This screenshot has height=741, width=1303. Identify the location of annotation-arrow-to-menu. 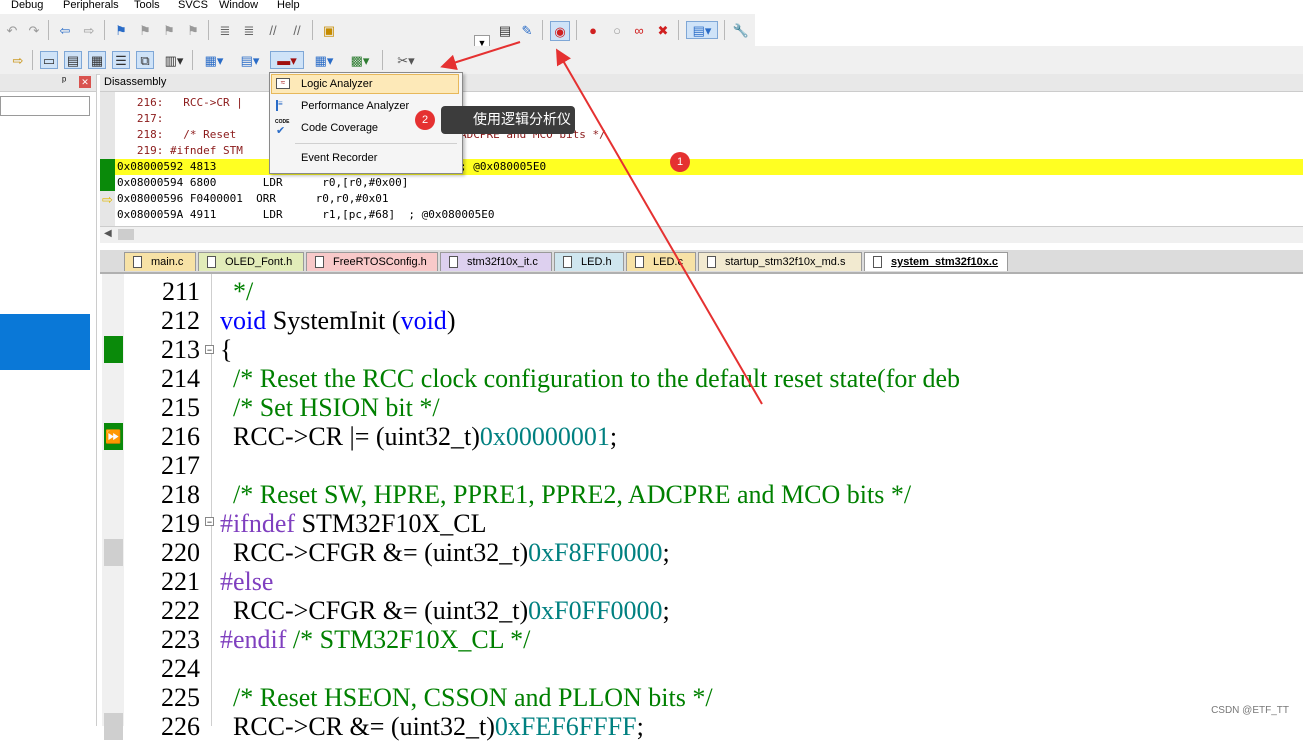
(480, 56).